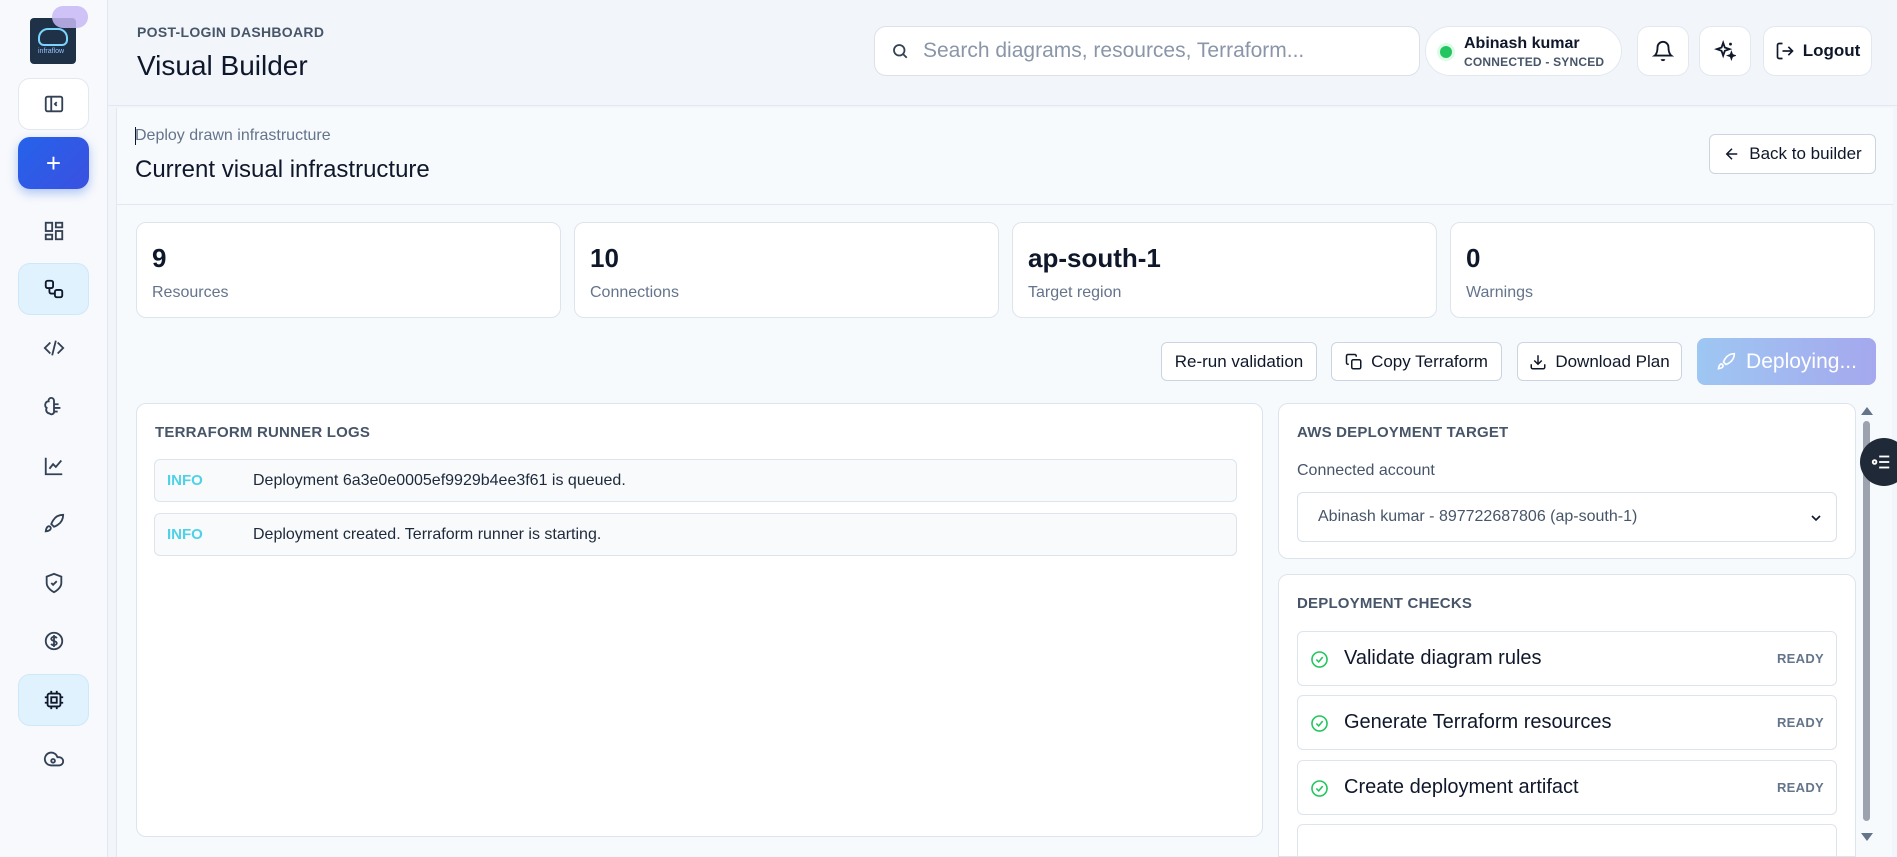 This screenshot has height=857, width=1897. I want to click on cloud-gear-icon, so click(53, 759).